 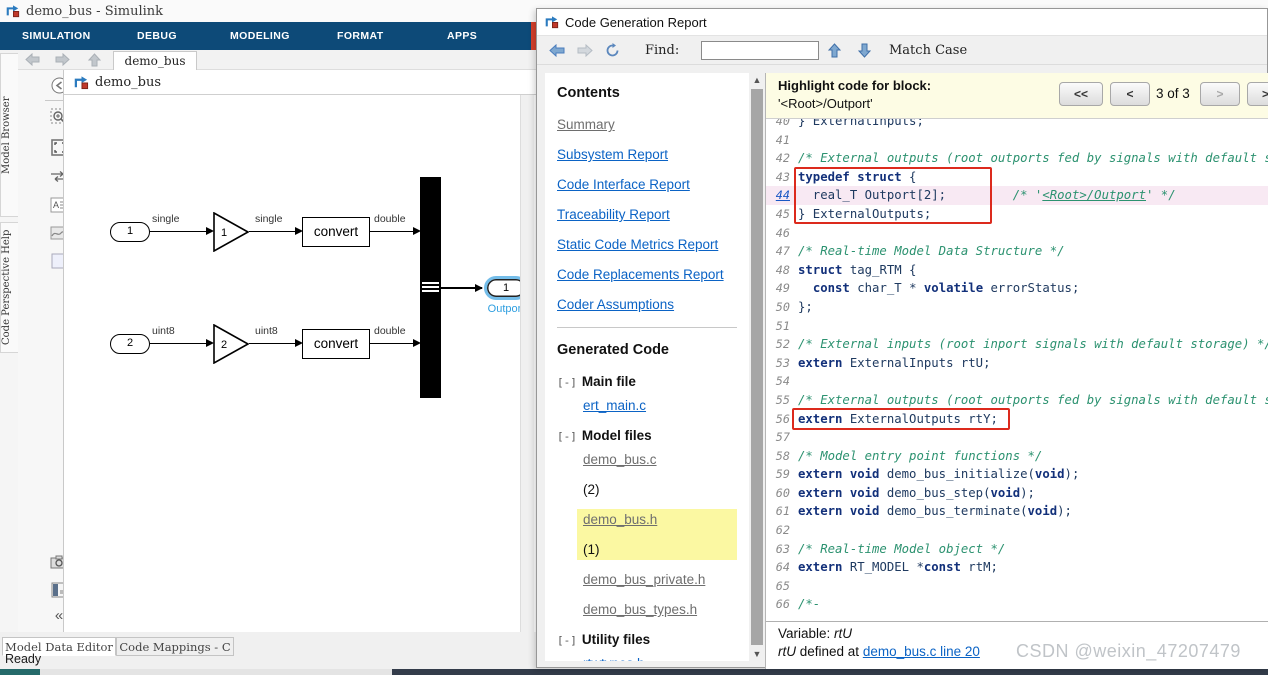 I want to click on toolstrip-tab-modeling: MODELING, so click(x=260, y=36).